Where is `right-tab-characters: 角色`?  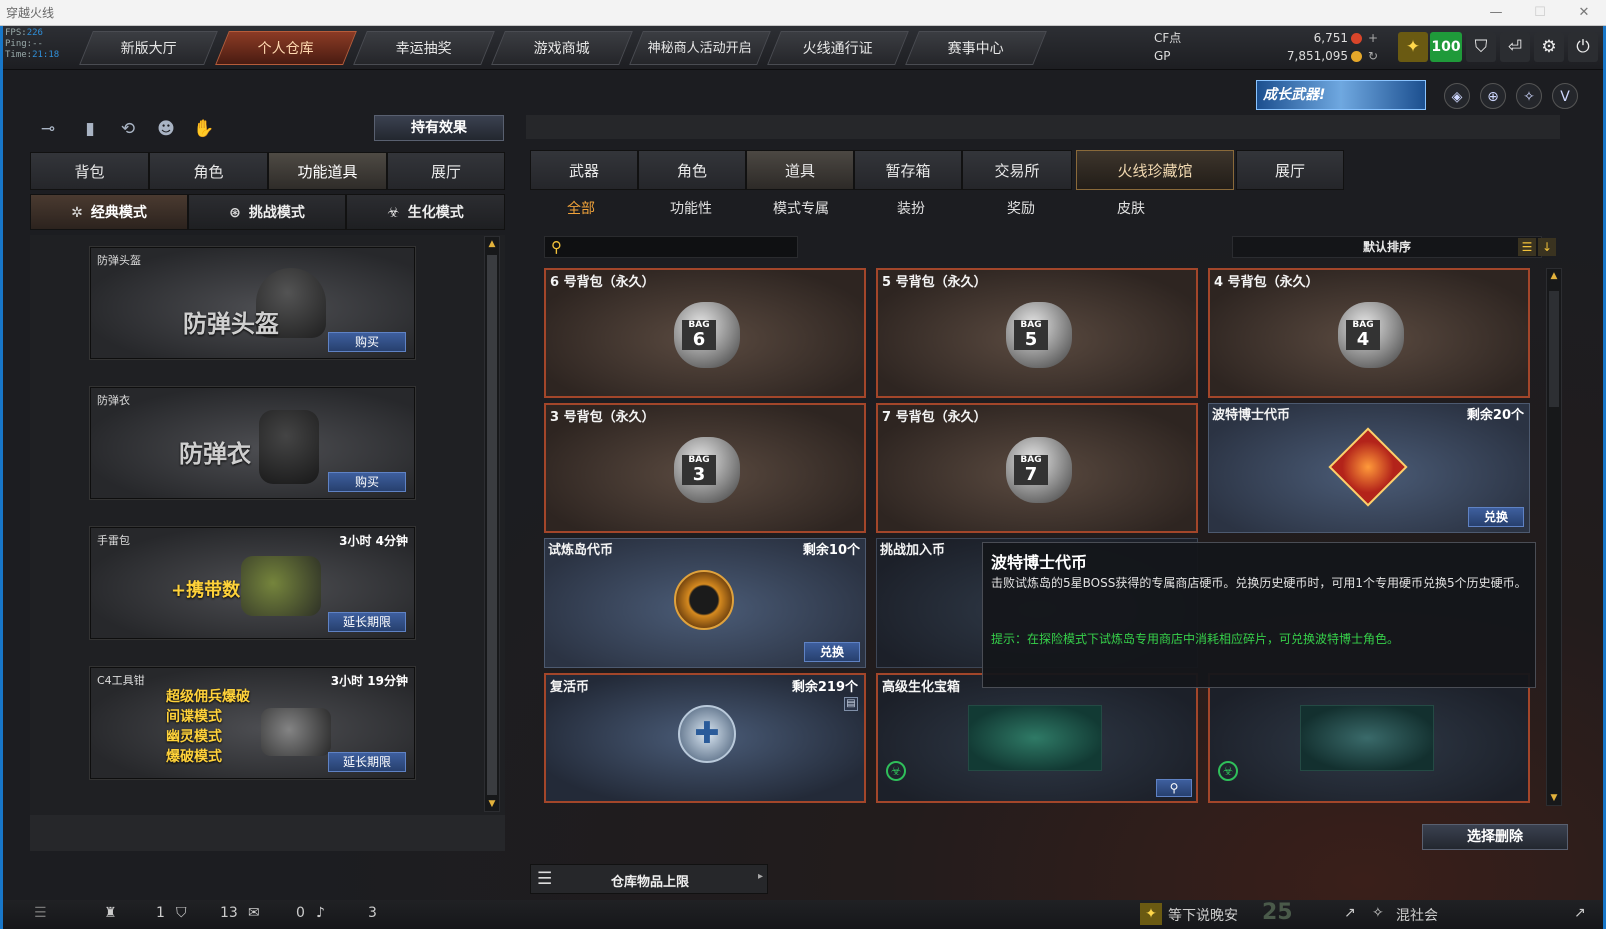 right-tab-characters: 角色 is located at coordinates (692, 170).